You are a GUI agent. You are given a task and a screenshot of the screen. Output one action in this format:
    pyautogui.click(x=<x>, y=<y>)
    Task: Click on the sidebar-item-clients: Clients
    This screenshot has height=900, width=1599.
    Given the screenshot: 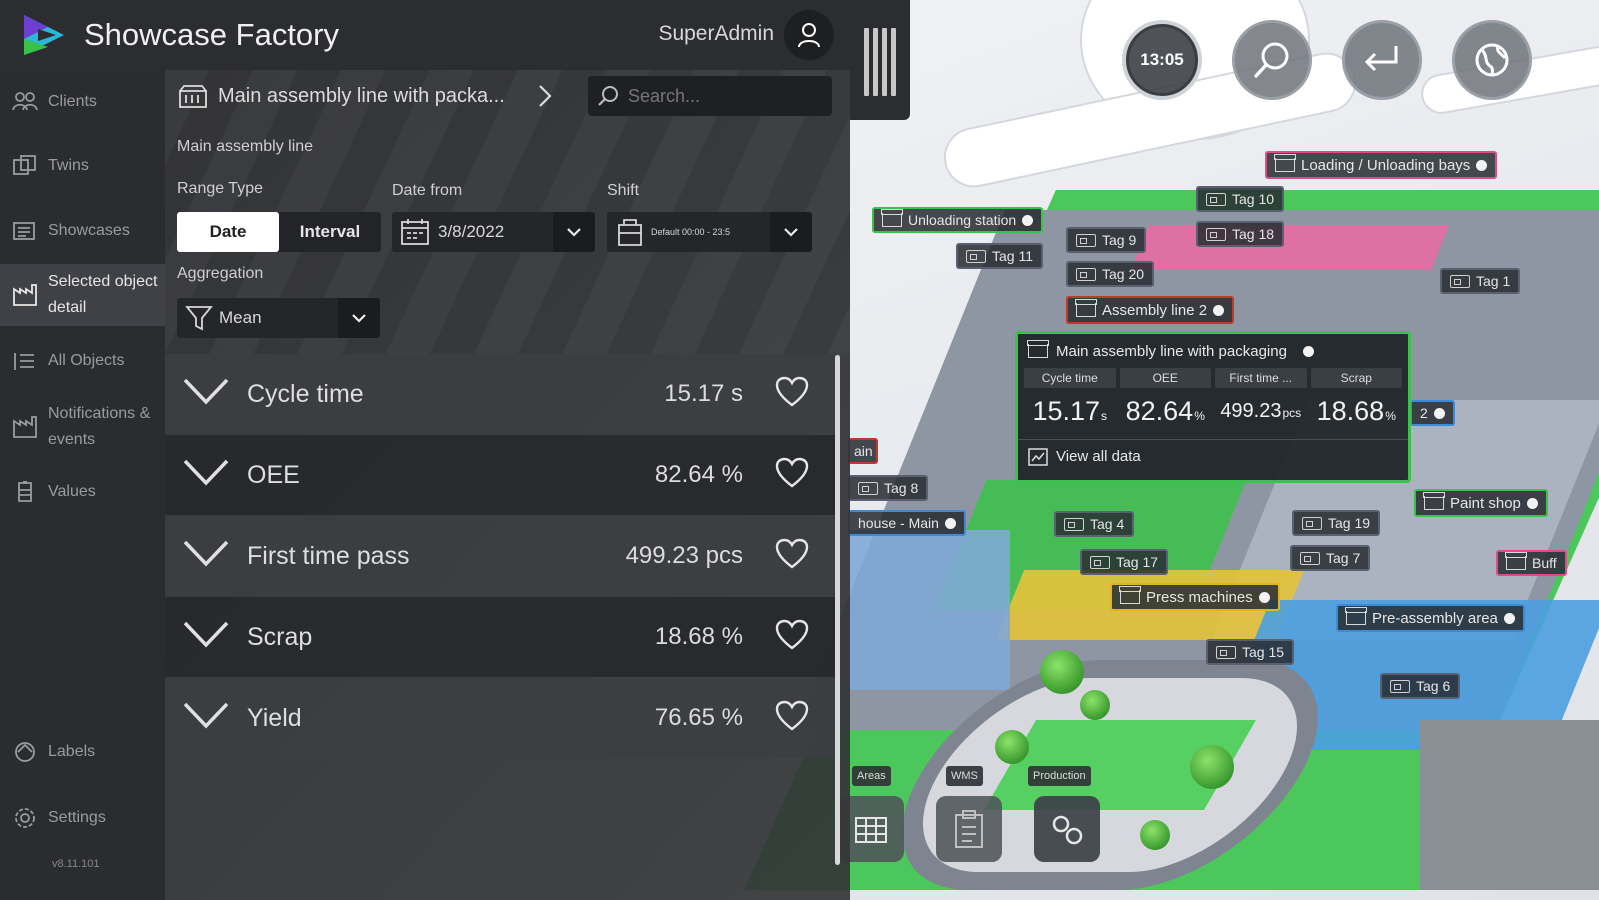 What is the action you would take?
    pyautogui.click(x=82, y=102)
    